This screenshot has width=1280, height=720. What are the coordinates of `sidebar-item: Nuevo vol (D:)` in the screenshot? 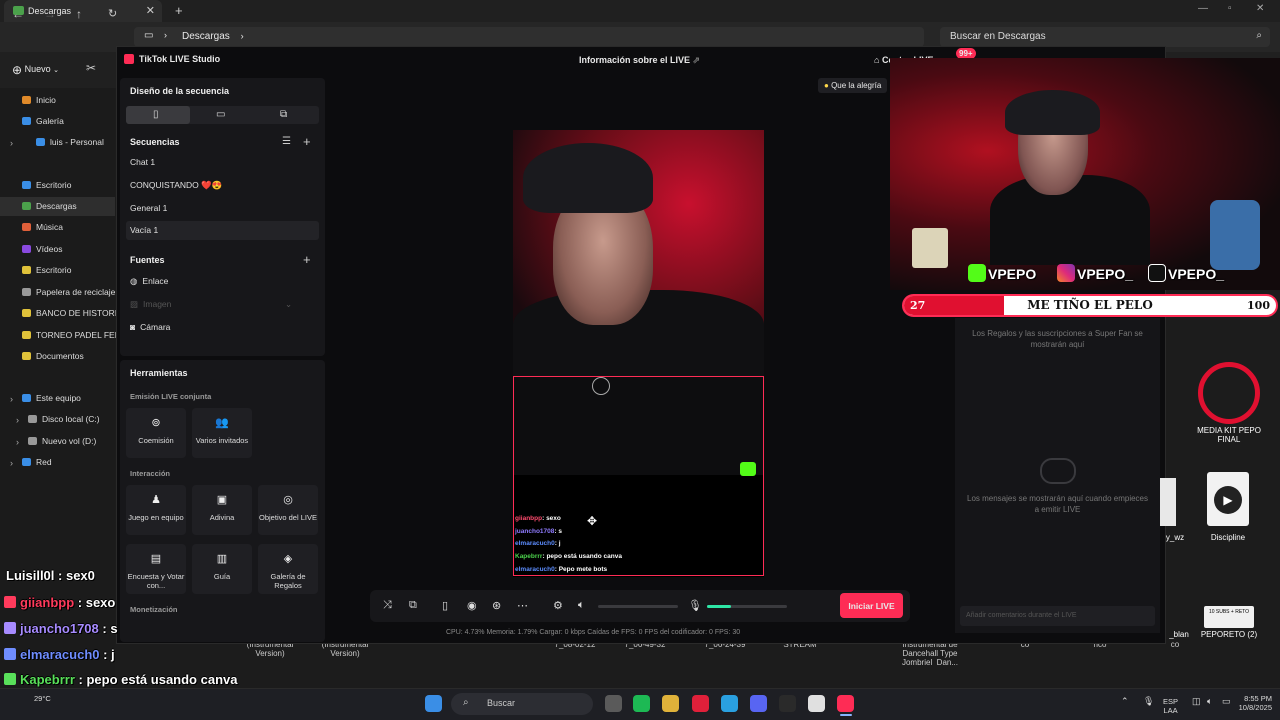 It's located at (62, 441).